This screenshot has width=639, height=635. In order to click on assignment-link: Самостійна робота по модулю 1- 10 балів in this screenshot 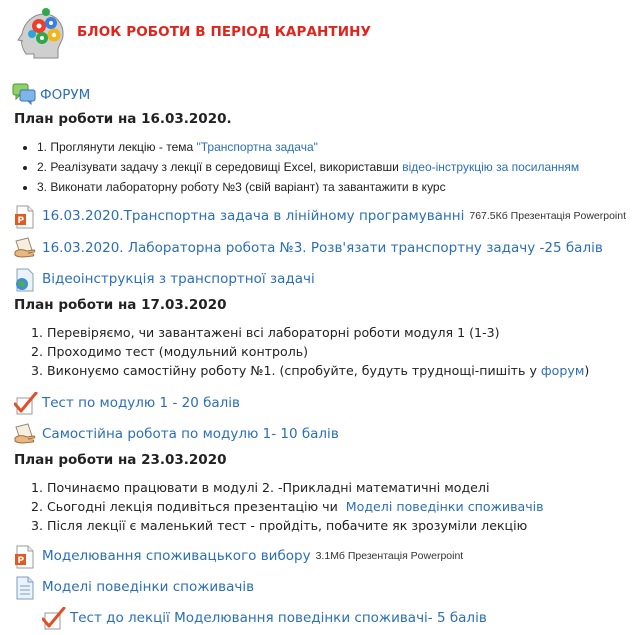, I will do `click(190, 434)`.